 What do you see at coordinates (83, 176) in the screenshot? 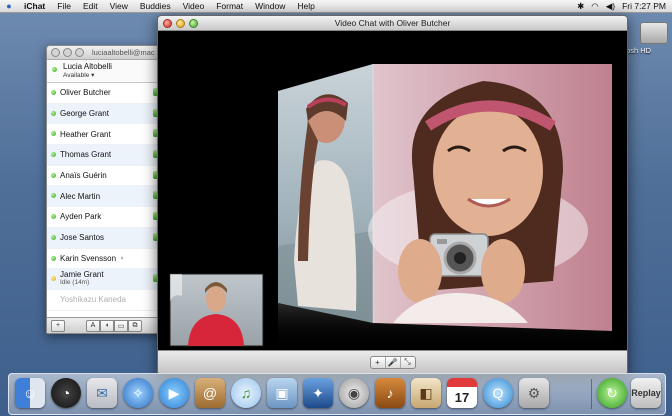
I see `buddy-name: Anaïs Guérin` at bounding box center [83, 176].